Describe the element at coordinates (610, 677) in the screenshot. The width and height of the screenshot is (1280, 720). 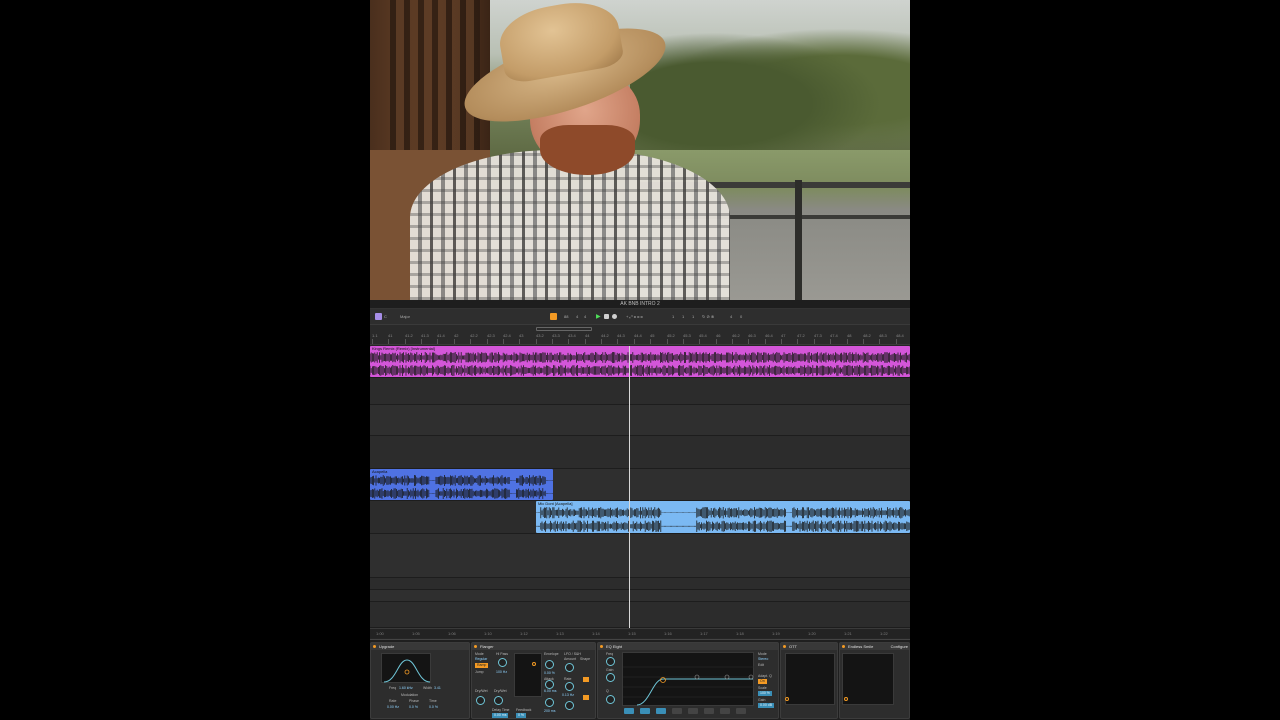
I see `eq-gain-knob` at that location.